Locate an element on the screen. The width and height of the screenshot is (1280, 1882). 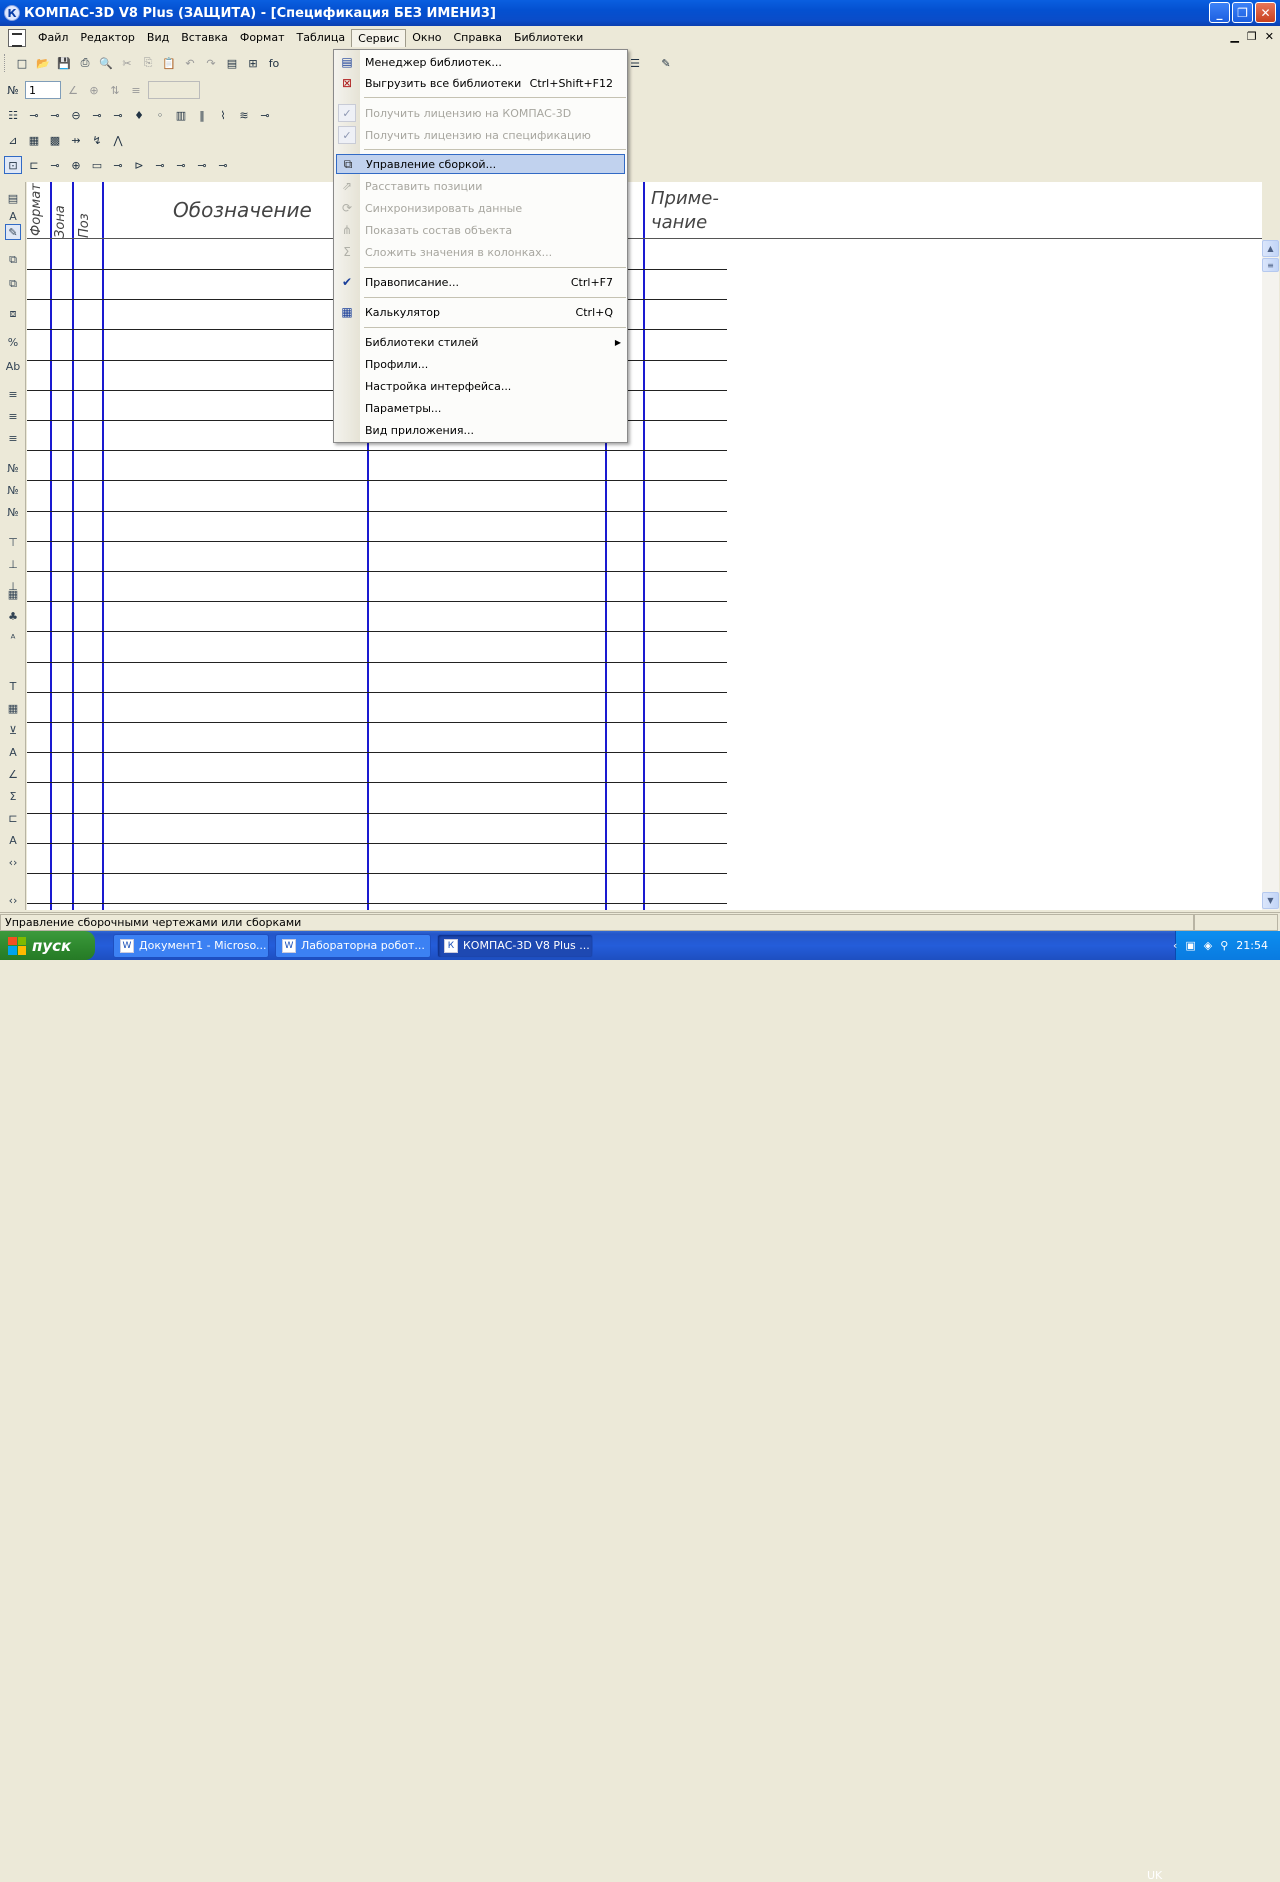
weld-icon: ≋ is located at coordinates (244, 115).